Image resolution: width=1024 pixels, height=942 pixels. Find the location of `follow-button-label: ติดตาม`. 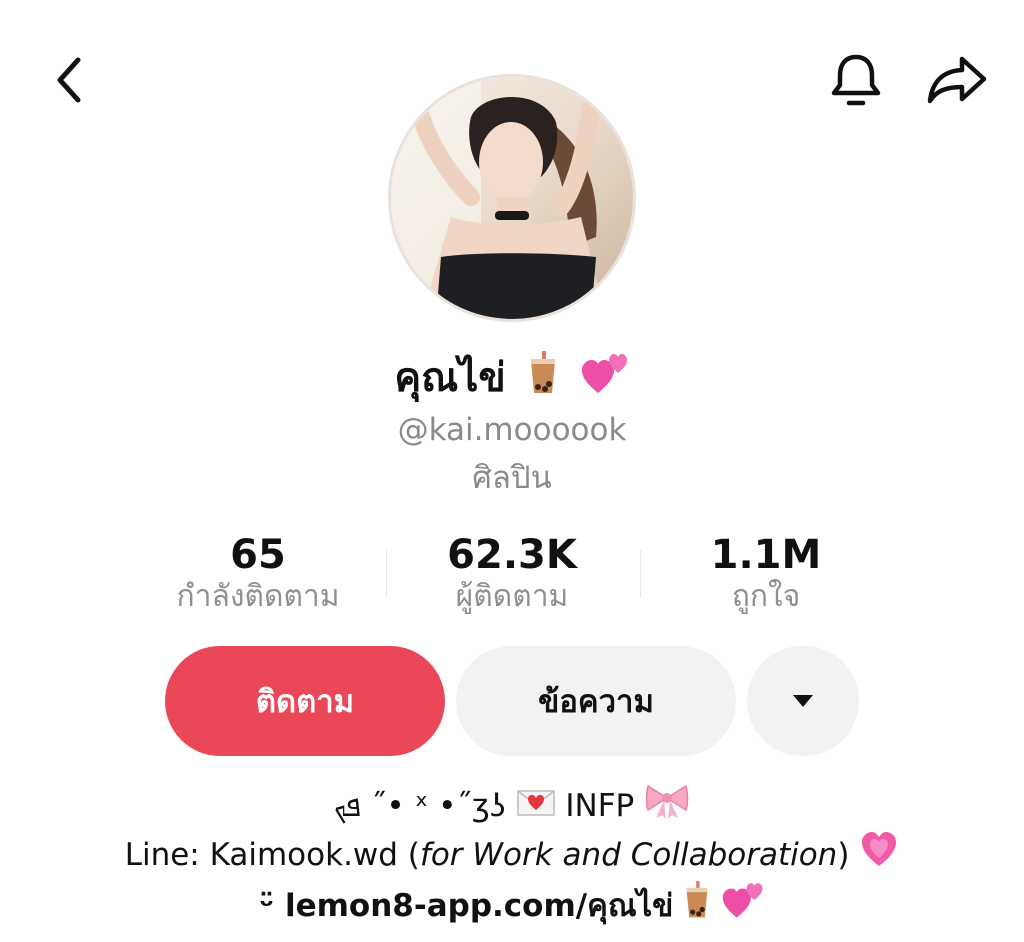

follow-button-label: ติดตาม is located at coordinates (305, 702).